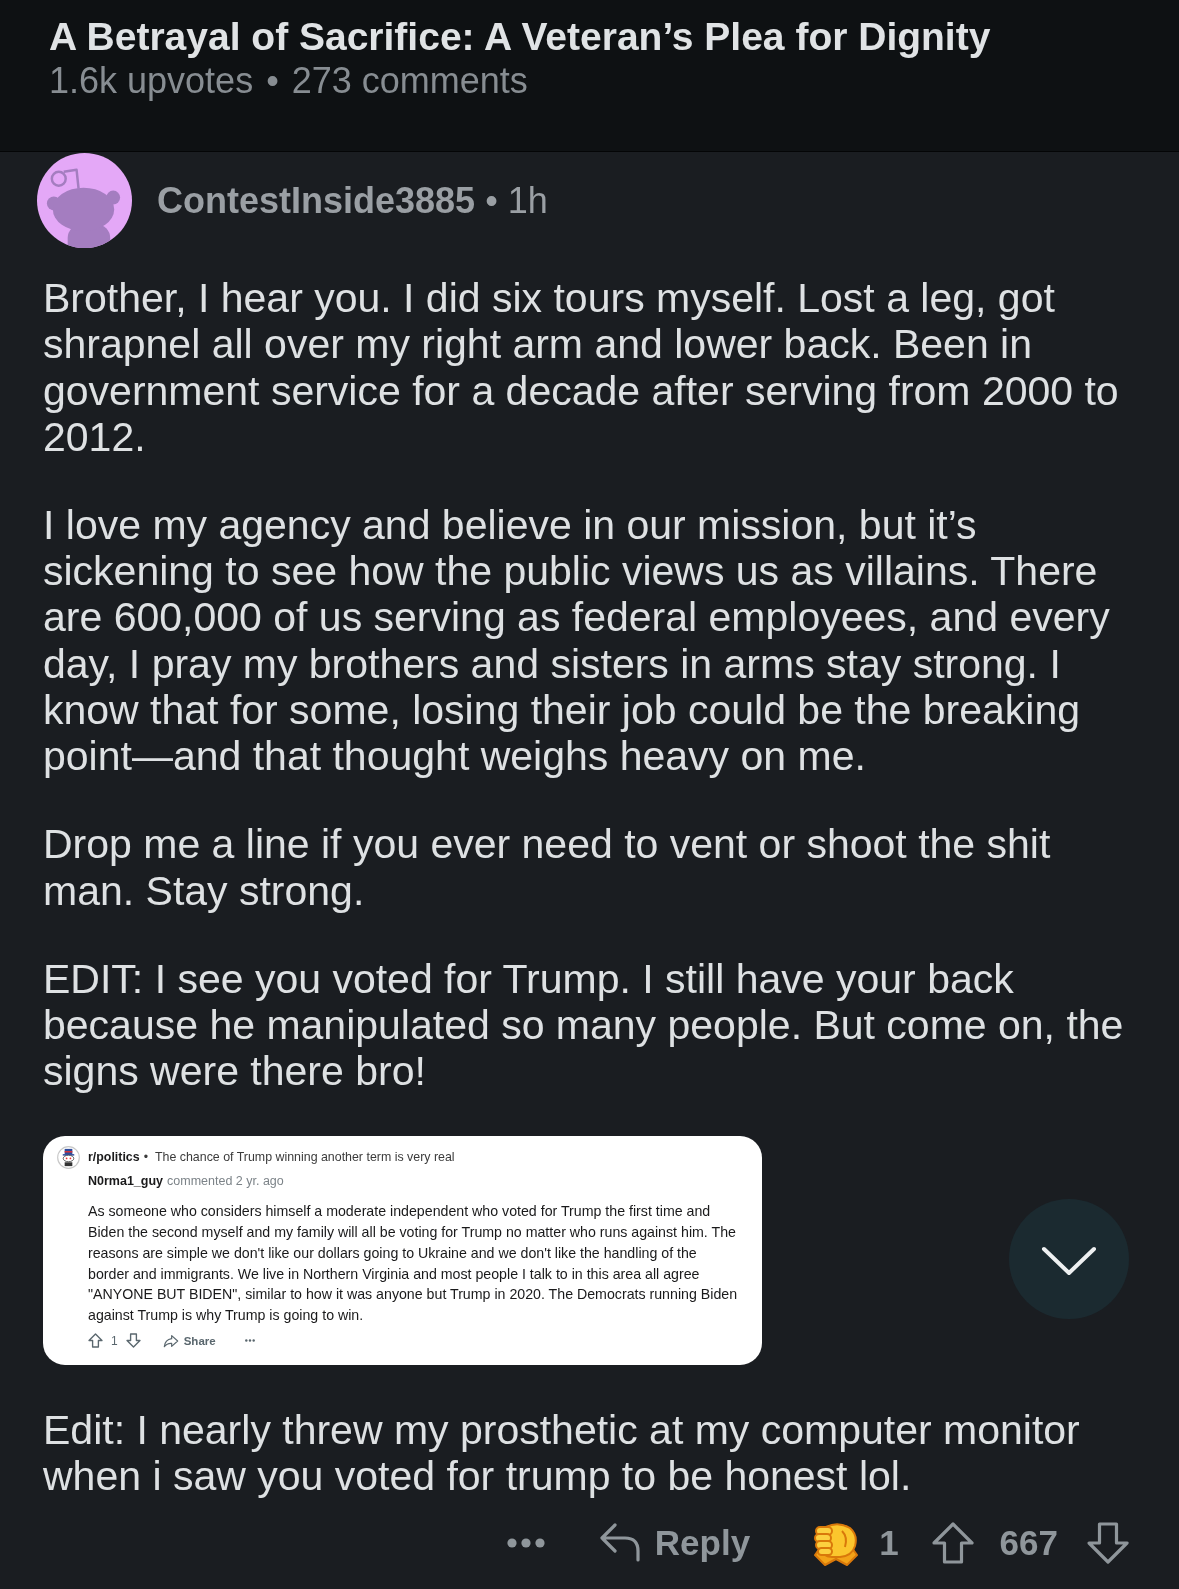 This screenshot has width=1179, height=1589. Describe the element at coordinates (584, 1025) in the screenshot. I see `comment-paragraph: EDIT: I see you voted for Trump. I still have your back because he manipulated so many people. But come on, the signs were there bro!` at that location.